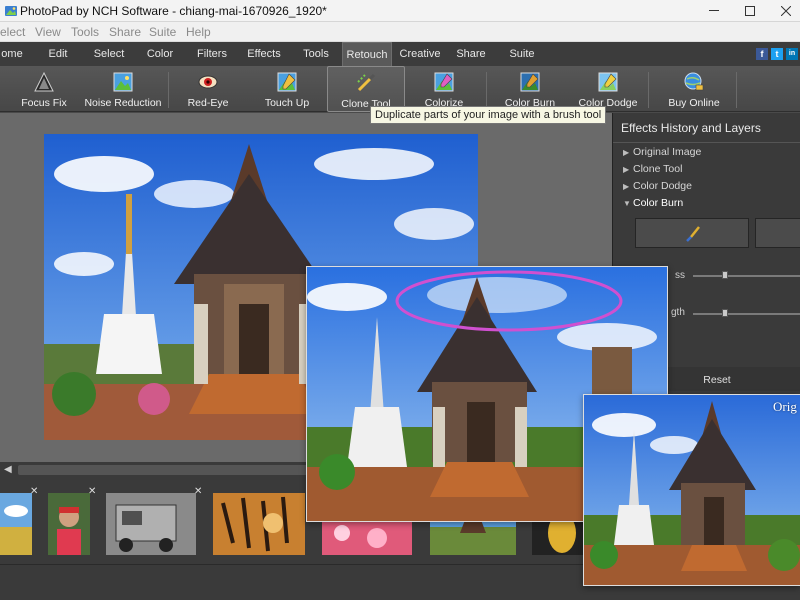 The height and width of the screenshot is (600, 800). What do you see at coordinates (653, 203) in the screenshot?
I see `history-item-color-burn: ▼ Color Burn` at bounding box center [653, 203].